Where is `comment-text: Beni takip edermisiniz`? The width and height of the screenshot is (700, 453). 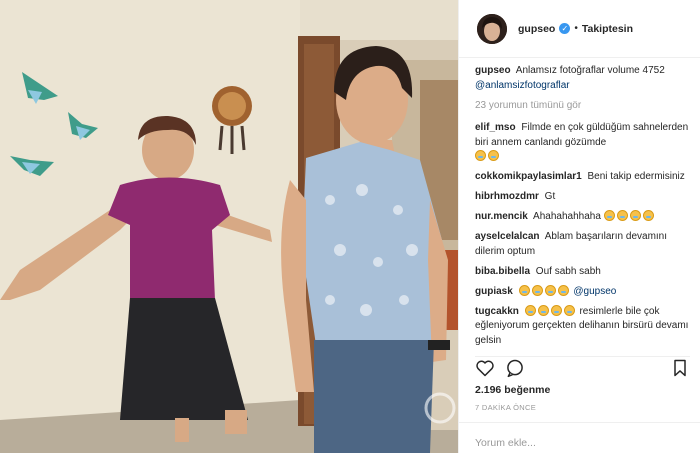
comment-text: Beni takip edermisiniz is located at coordinates (636, 176).